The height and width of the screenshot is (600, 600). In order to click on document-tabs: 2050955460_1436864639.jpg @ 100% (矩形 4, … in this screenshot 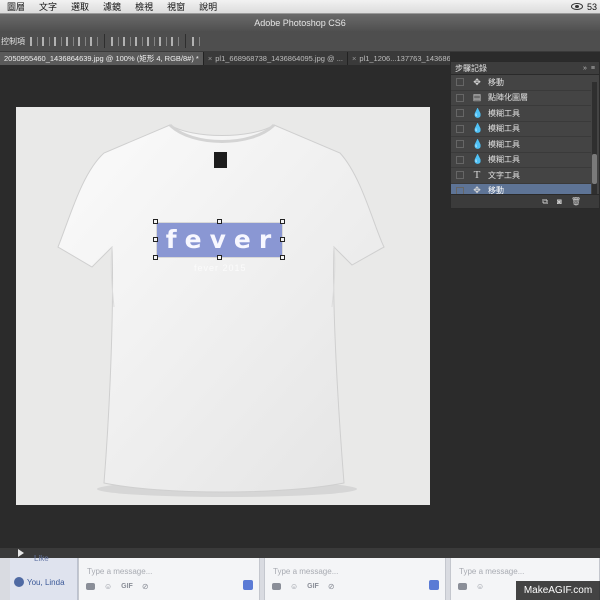, I will do `click(225, 58)`.